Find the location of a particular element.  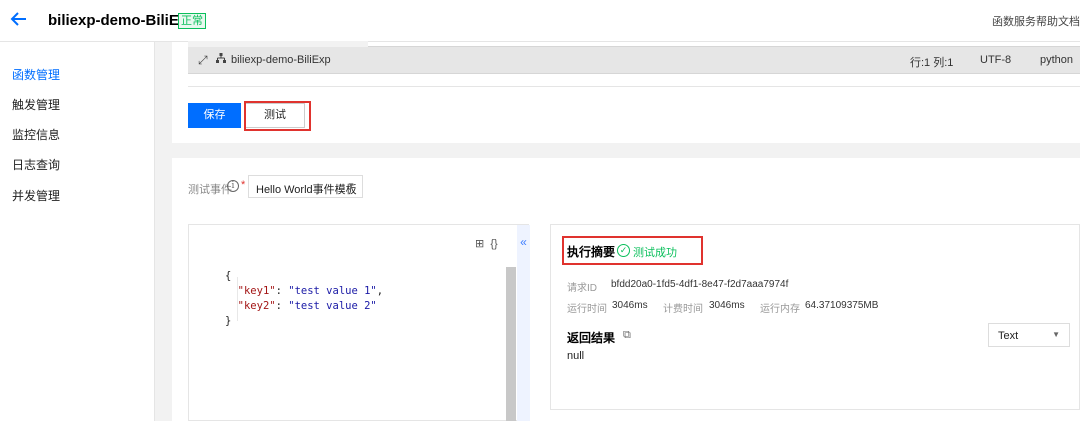

save-button: 保存 is located at coordinates (214, 115).